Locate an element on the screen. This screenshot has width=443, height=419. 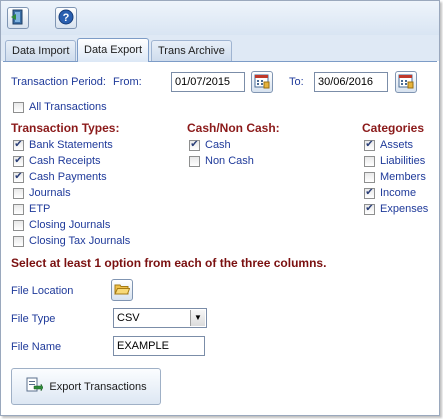
export-button-label: Export Transactions is located at coordinates (98, 386).